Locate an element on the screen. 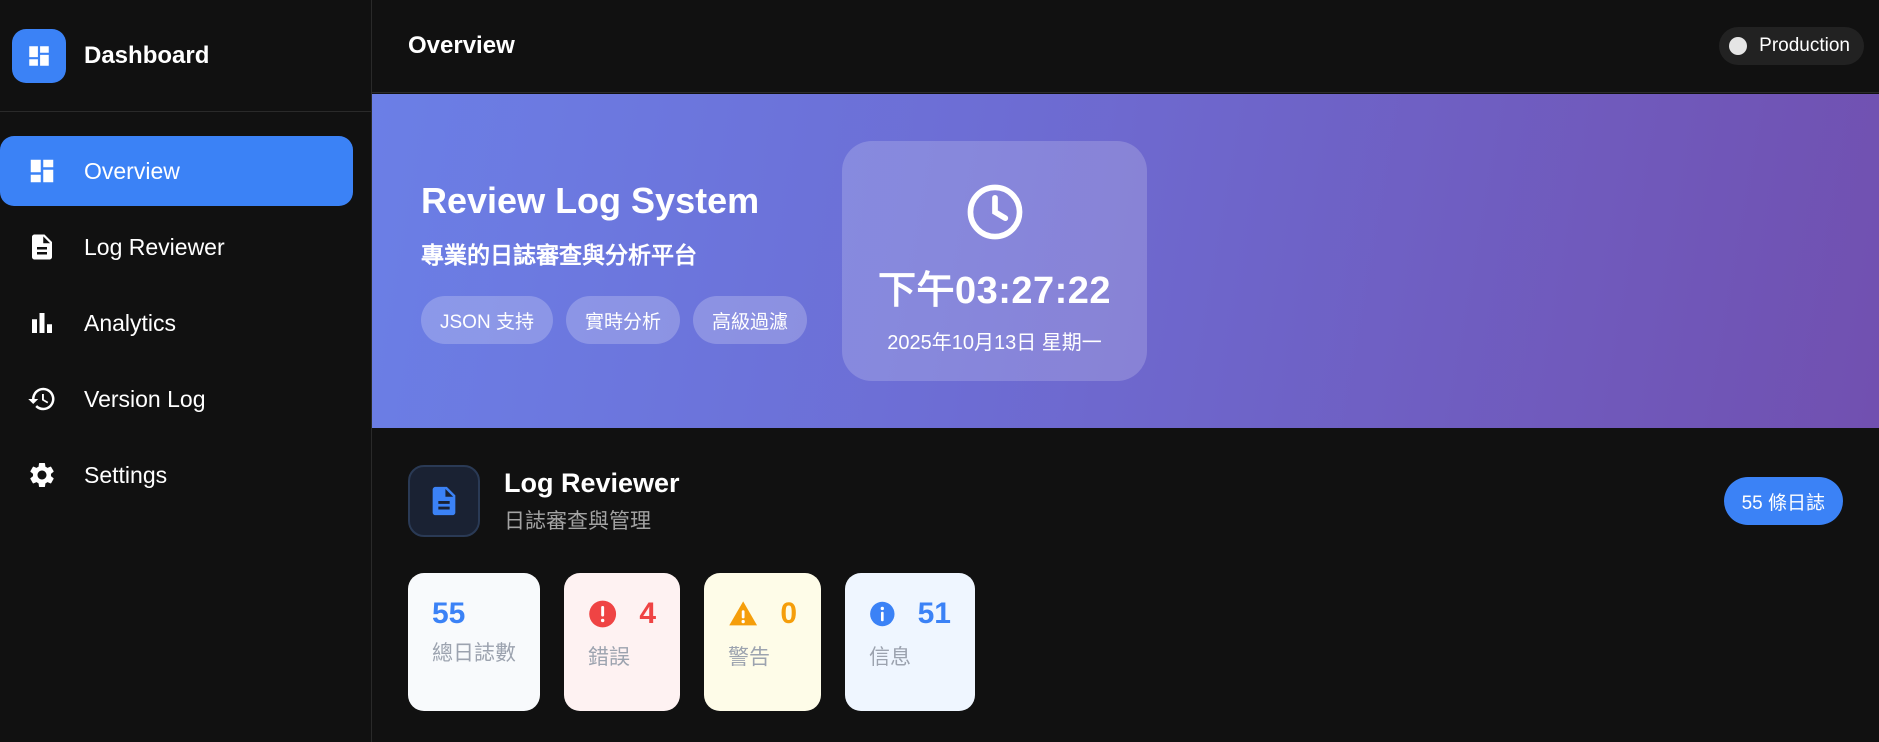 Image resolution: width=1879 pixels, height=742 pixels. sidebar-item-label: Overview is located at coordinates (132, 170).